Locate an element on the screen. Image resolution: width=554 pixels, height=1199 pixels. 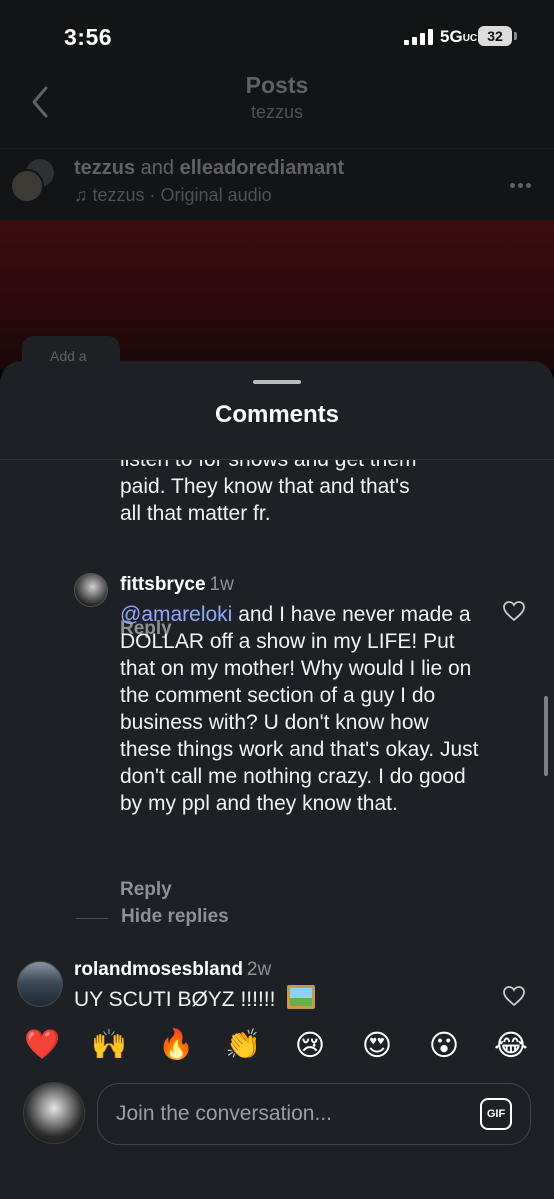
surprised-face-emoji-button: 😮 is located at coordinates (444, 1045).